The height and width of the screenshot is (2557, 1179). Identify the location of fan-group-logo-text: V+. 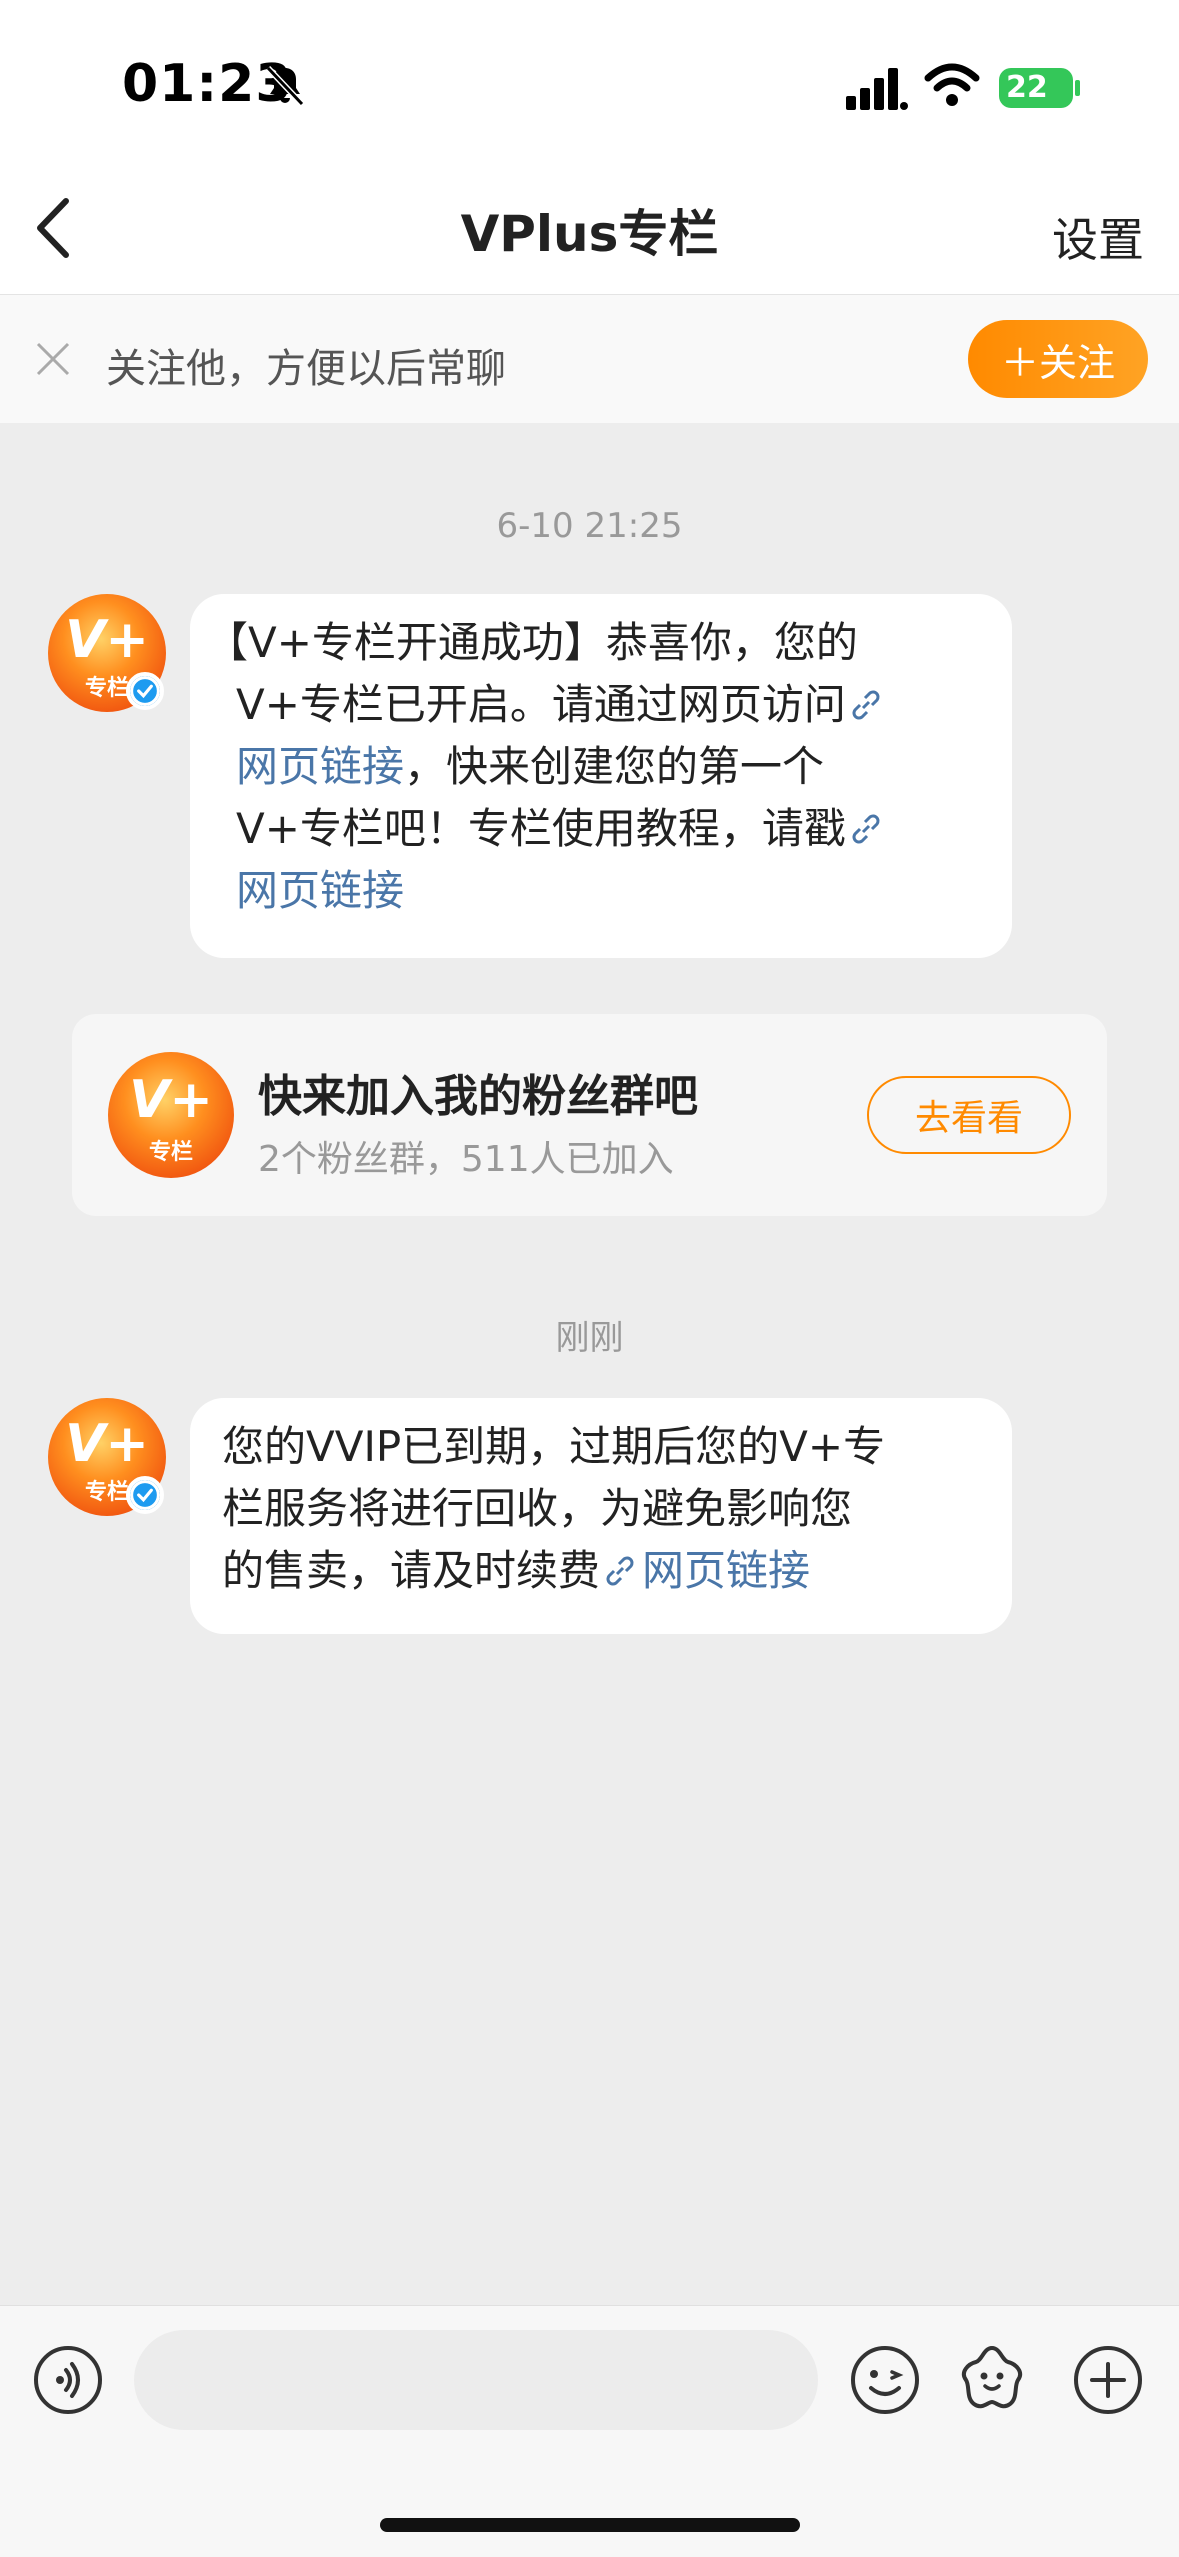
(171, 1100).